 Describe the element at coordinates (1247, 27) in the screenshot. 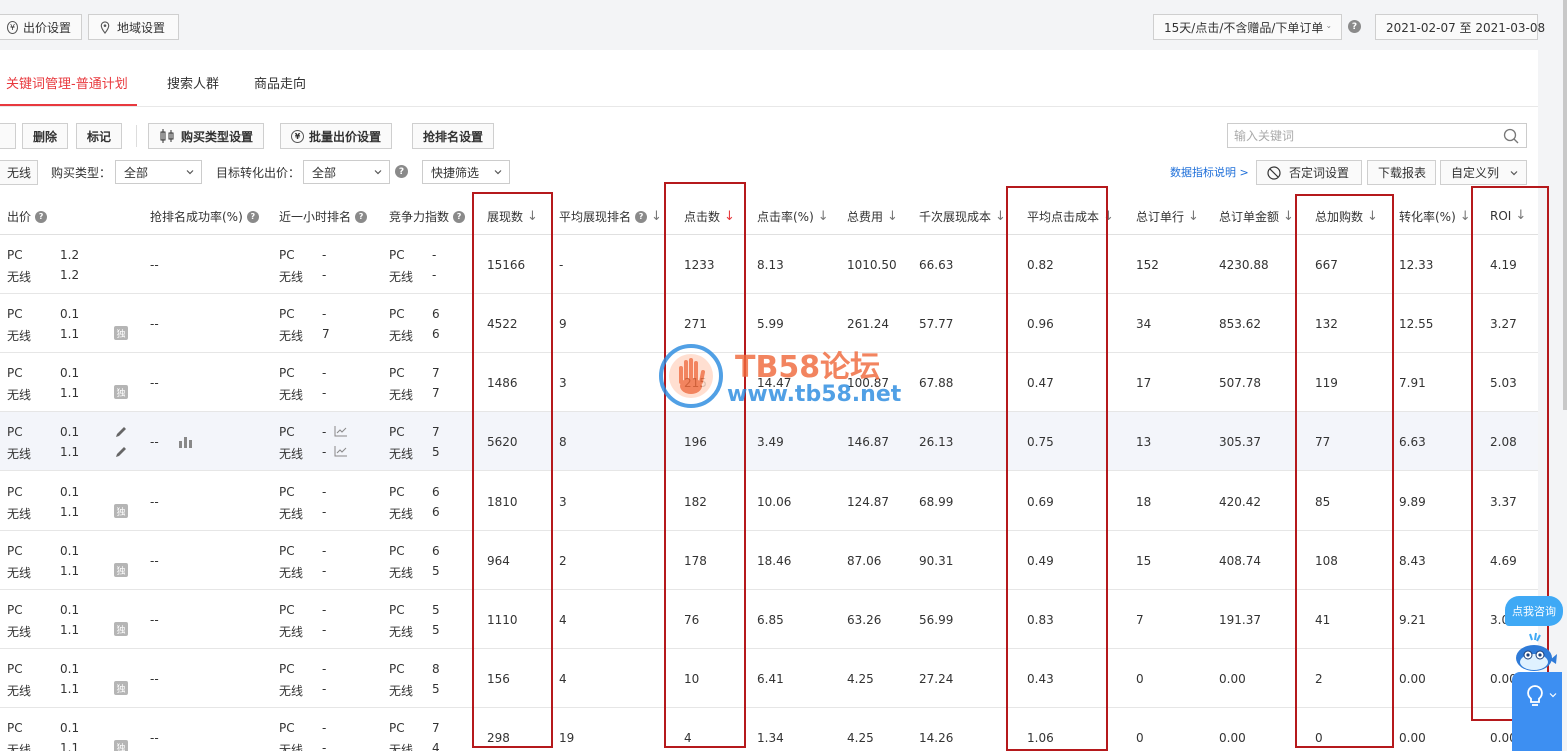

I see `attribution-dropdown: 15天/点击/不含赠品/下单订单` at that location.